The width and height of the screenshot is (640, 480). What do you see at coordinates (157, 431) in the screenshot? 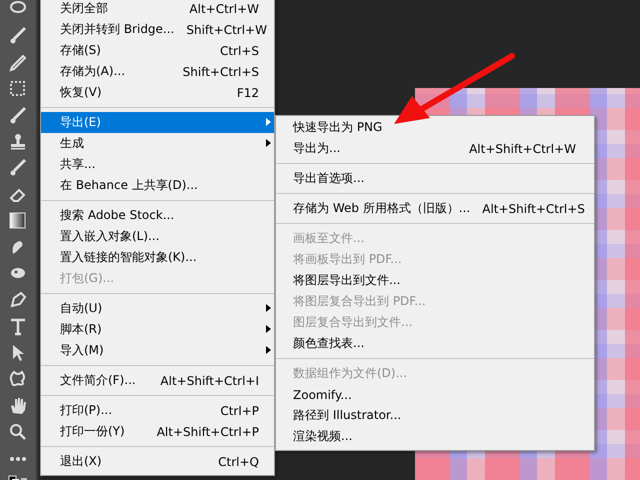
I see `menu-item: 打印一份(Y) Alt+Shift+Ctrl+P` at bounding box center [157, 431].